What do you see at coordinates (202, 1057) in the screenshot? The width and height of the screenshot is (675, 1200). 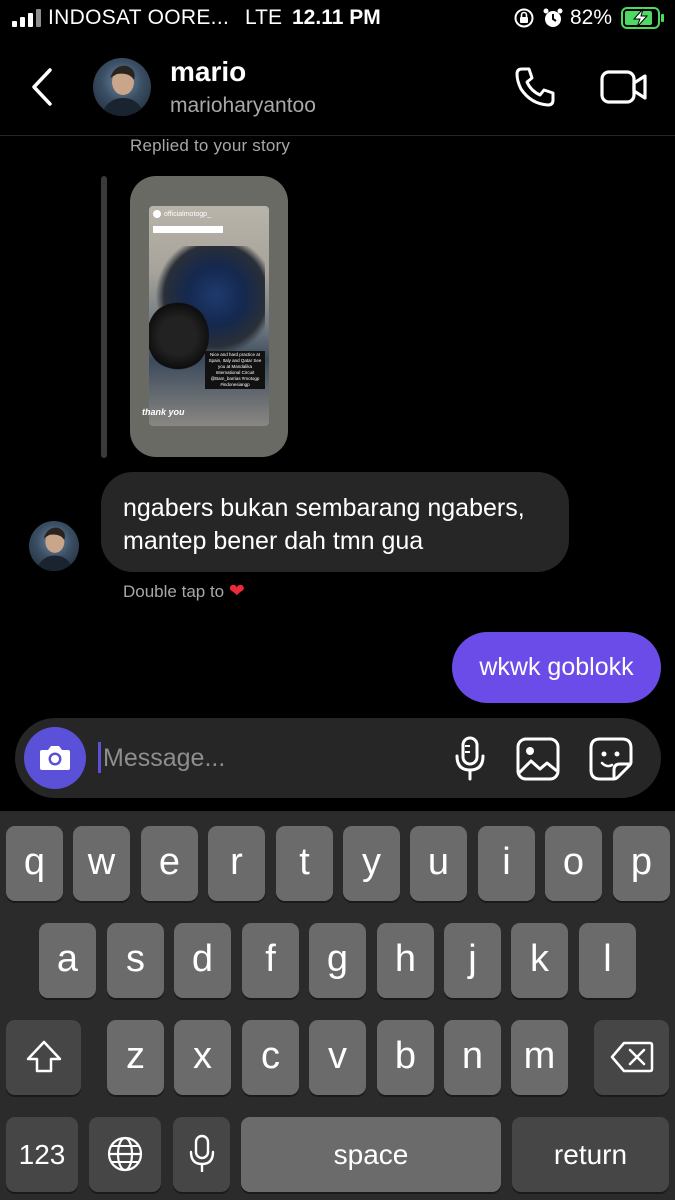 I see `key-x: x` at bounding box center [202, 1057].